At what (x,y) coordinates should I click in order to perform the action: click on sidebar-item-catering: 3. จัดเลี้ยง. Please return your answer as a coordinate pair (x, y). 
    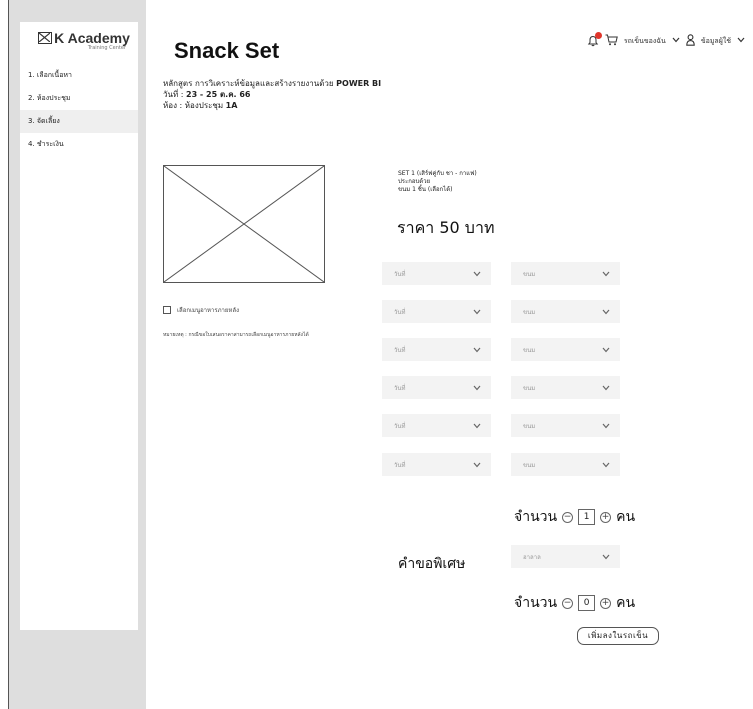
    Looking at the image, I should click on (79, 121).